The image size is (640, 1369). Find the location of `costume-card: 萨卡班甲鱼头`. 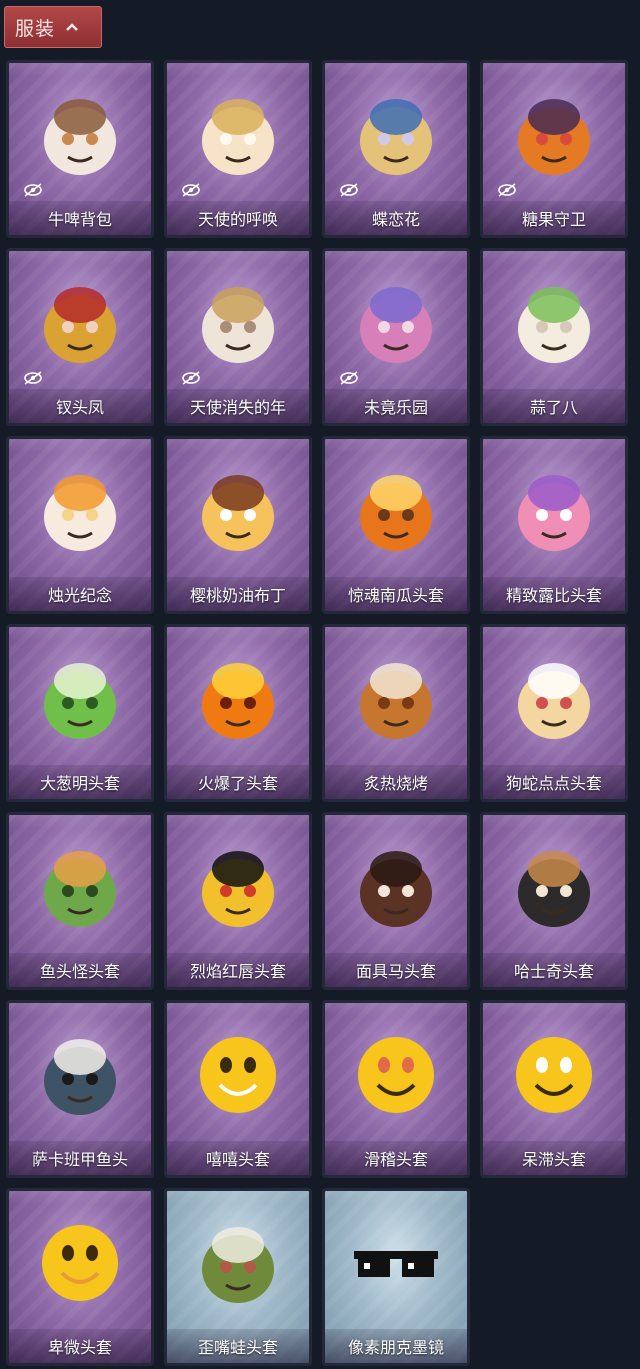

costume-card: 萨卡班甲鱼头 is located at coordinates (80, 1089).